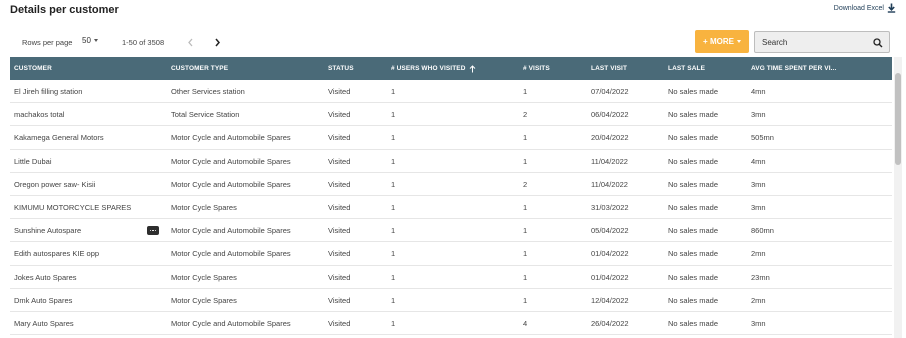 Image resolution: width=906 pixels, height=338 pixels. What do you see at coordinates (153, 231) in the screenshot?
I see `more-horizontal-icon` at bounding box center [153, 231].